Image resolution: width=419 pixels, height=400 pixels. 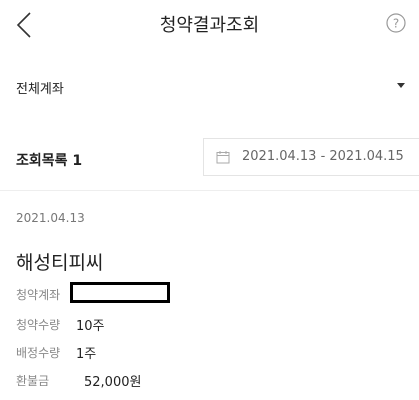 What do you see at coordinates (223, 157) in the screenshot?
I see `calendar-icon` at bounding box center [223, 157].